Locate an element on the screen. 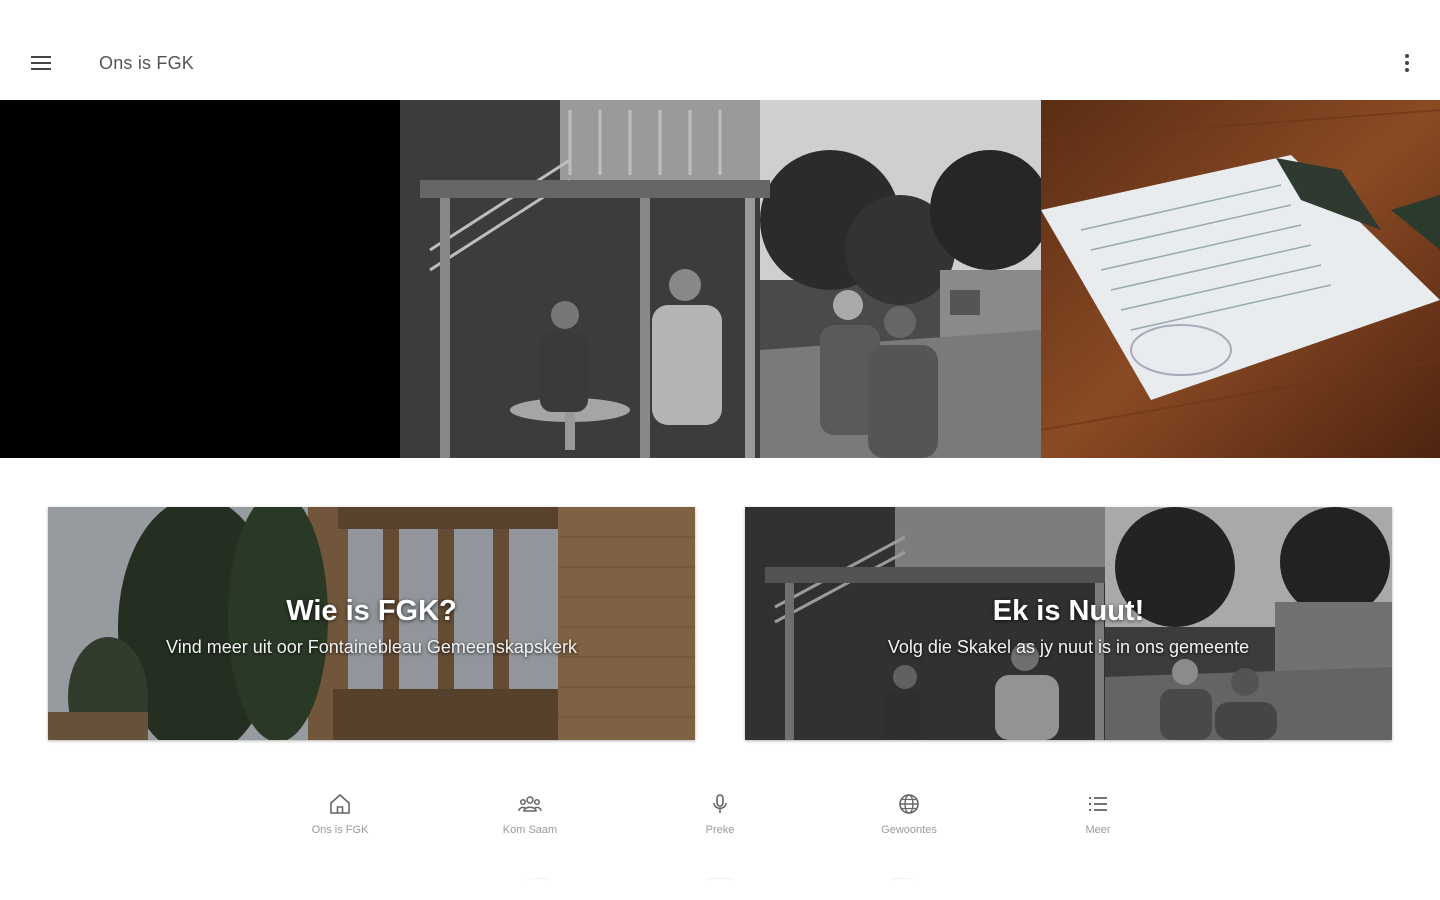 The image size is (1440, 900). nav-item-label: Ons is FGK is located at coordinates (340, 830).